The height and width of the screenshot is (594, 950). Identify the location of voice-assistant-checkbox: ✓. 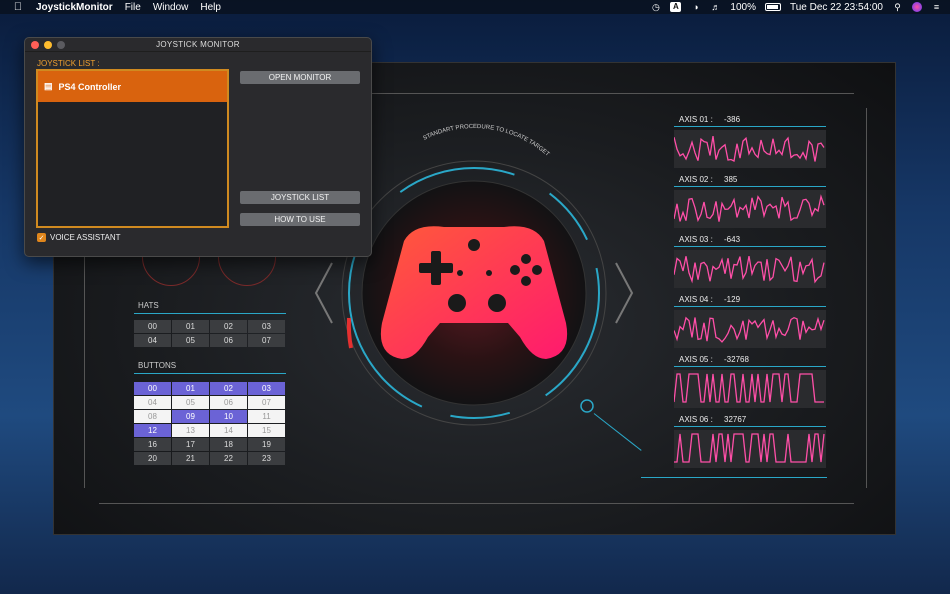
(41, 237).